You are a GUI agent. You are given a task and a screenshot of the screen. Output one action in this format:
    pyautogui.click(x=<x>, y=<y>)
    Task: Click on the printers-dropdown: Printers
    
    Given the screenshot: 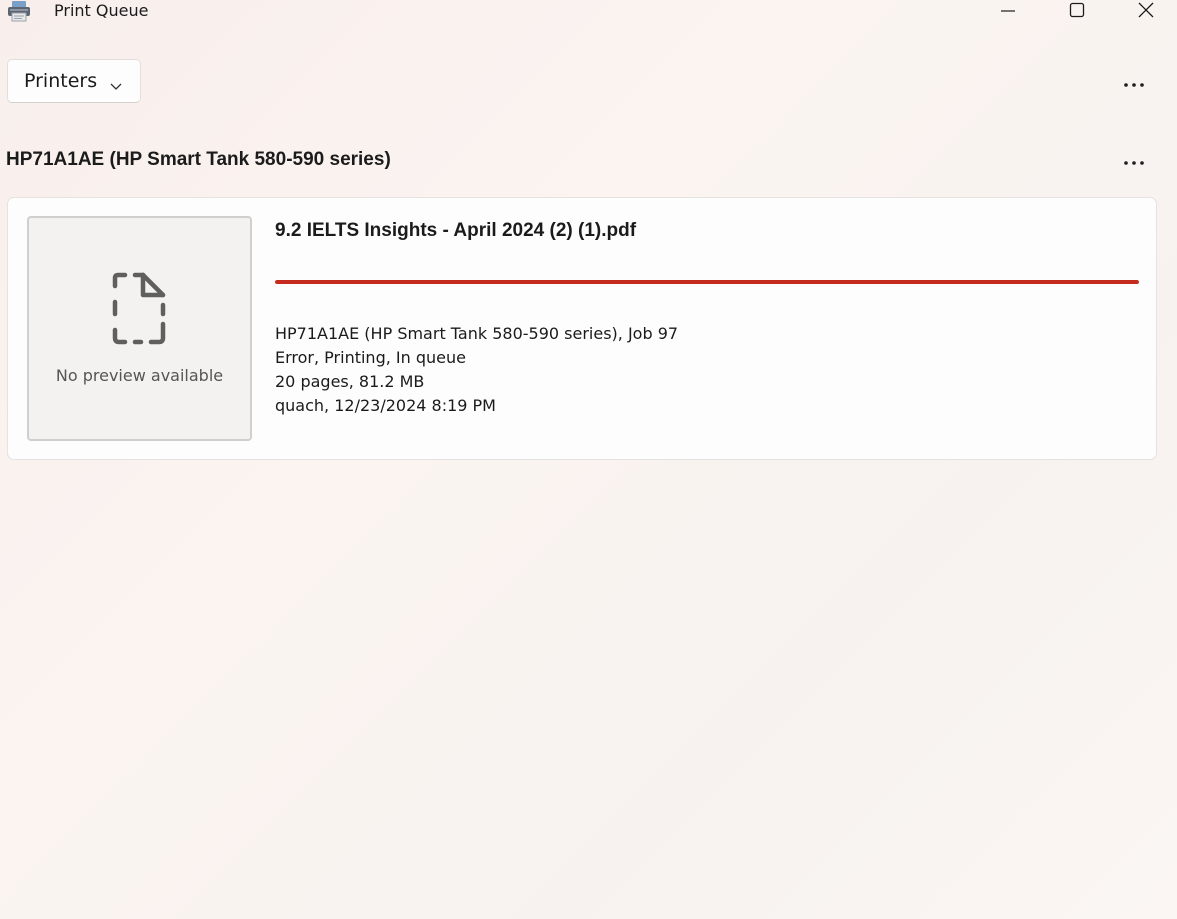 What is the action you would take?
    pyautogui.click(x=74, y=81)
    